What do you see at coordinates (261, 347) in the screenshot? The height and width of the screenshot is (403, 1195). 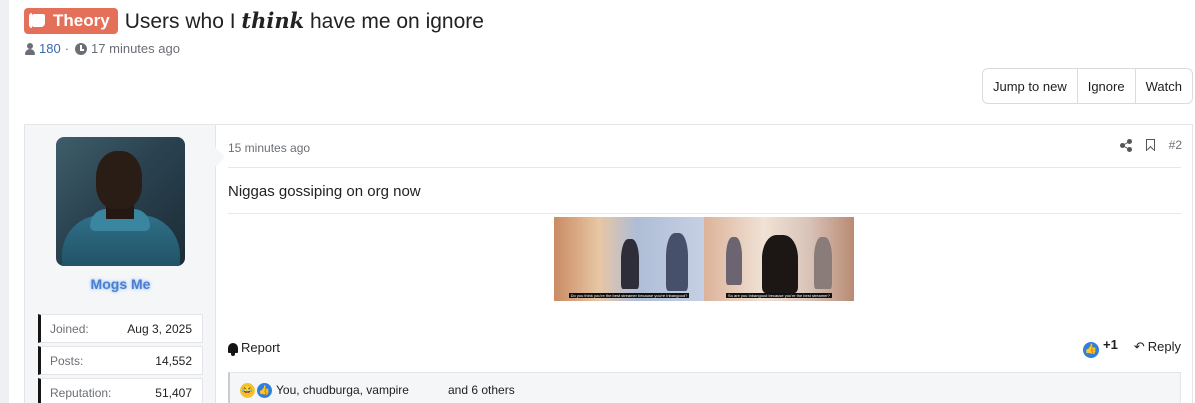 I see `report-label: Report` at bounding box center [261, 347].